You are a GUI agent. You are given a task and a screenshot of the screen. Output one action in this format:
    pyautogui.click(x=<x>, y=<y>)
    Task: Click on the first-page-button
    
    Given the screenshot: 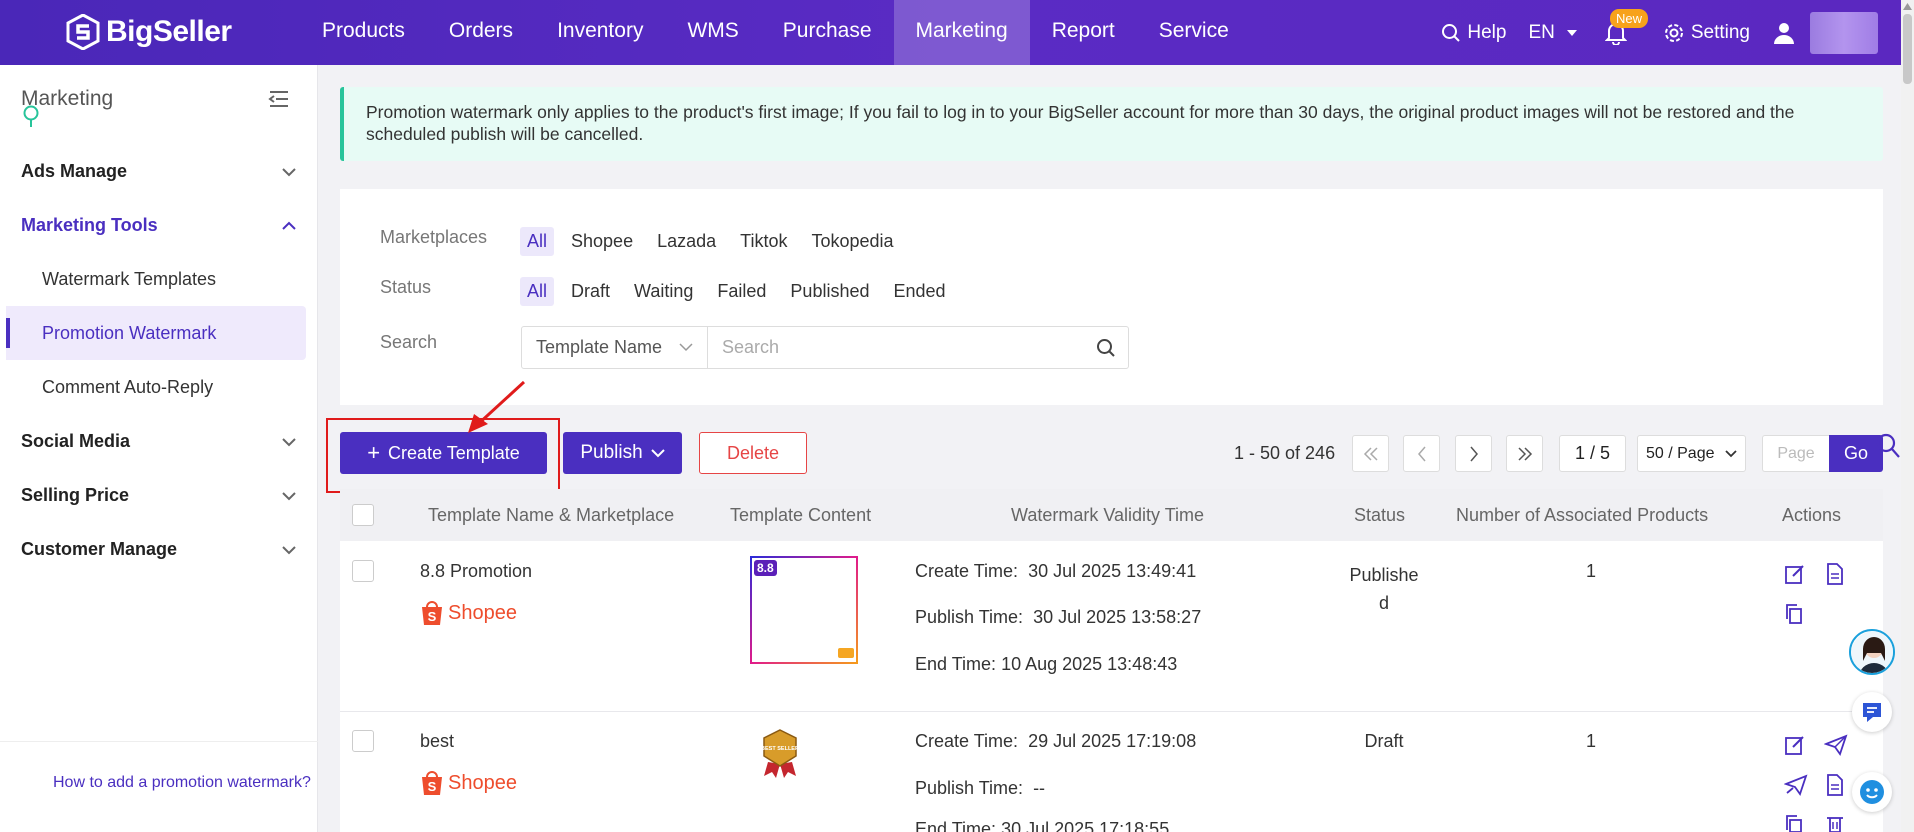 What is the action you would take?
    pyautogui.click(x=1370, y=453)
    